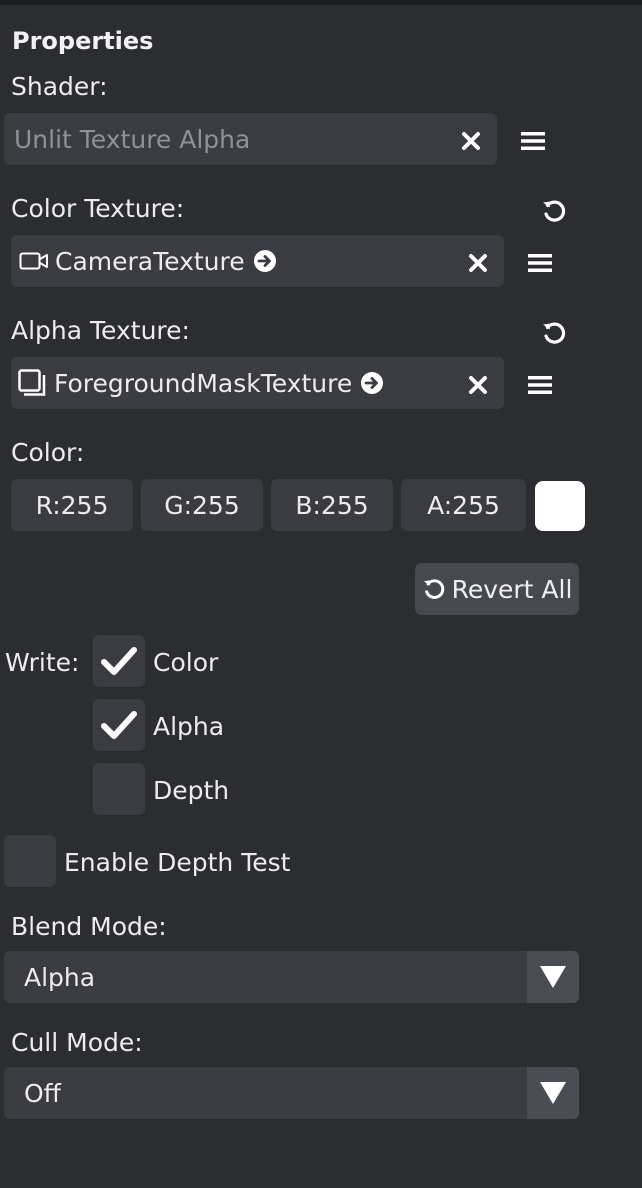 This screenshot has height=1188, width=642. Describe the element at coordinates (83, 41) in the screenshot. I see `panel-title: Properties` at that location.